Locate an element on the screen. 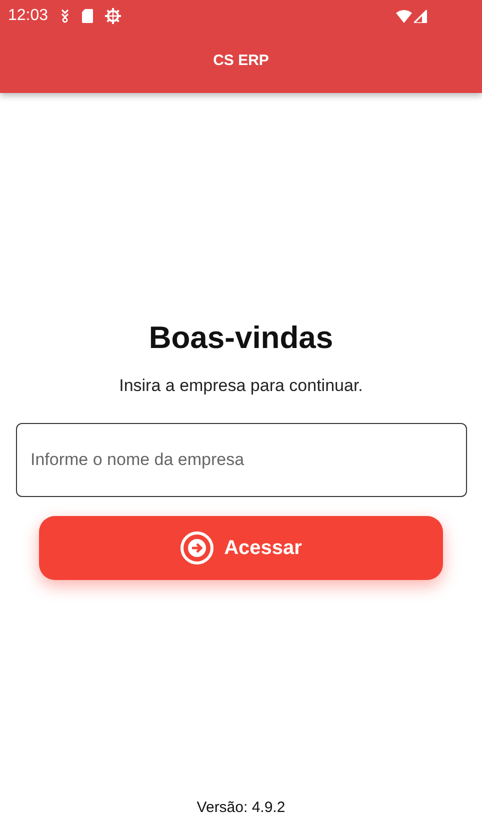 The height and width of the screenshot is (832, 482). welcome-title: Boas-vindas is located at coordinates (241, 338).